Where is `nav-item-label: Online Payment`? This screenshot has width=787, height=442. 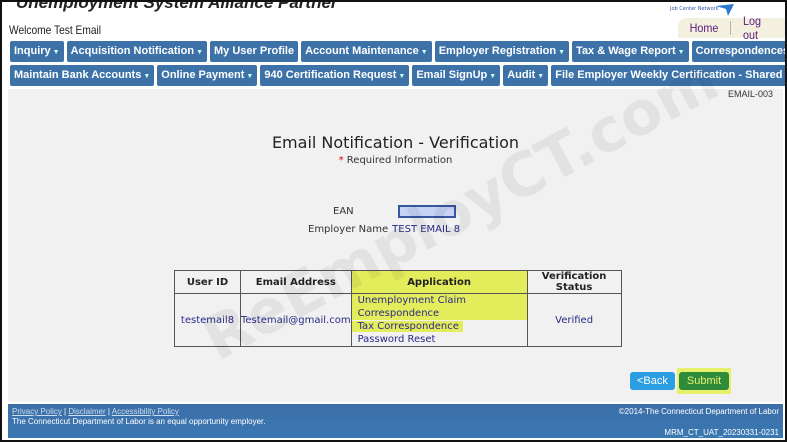
nav-item-label: Online Payment is located at coordinates (203, 75).